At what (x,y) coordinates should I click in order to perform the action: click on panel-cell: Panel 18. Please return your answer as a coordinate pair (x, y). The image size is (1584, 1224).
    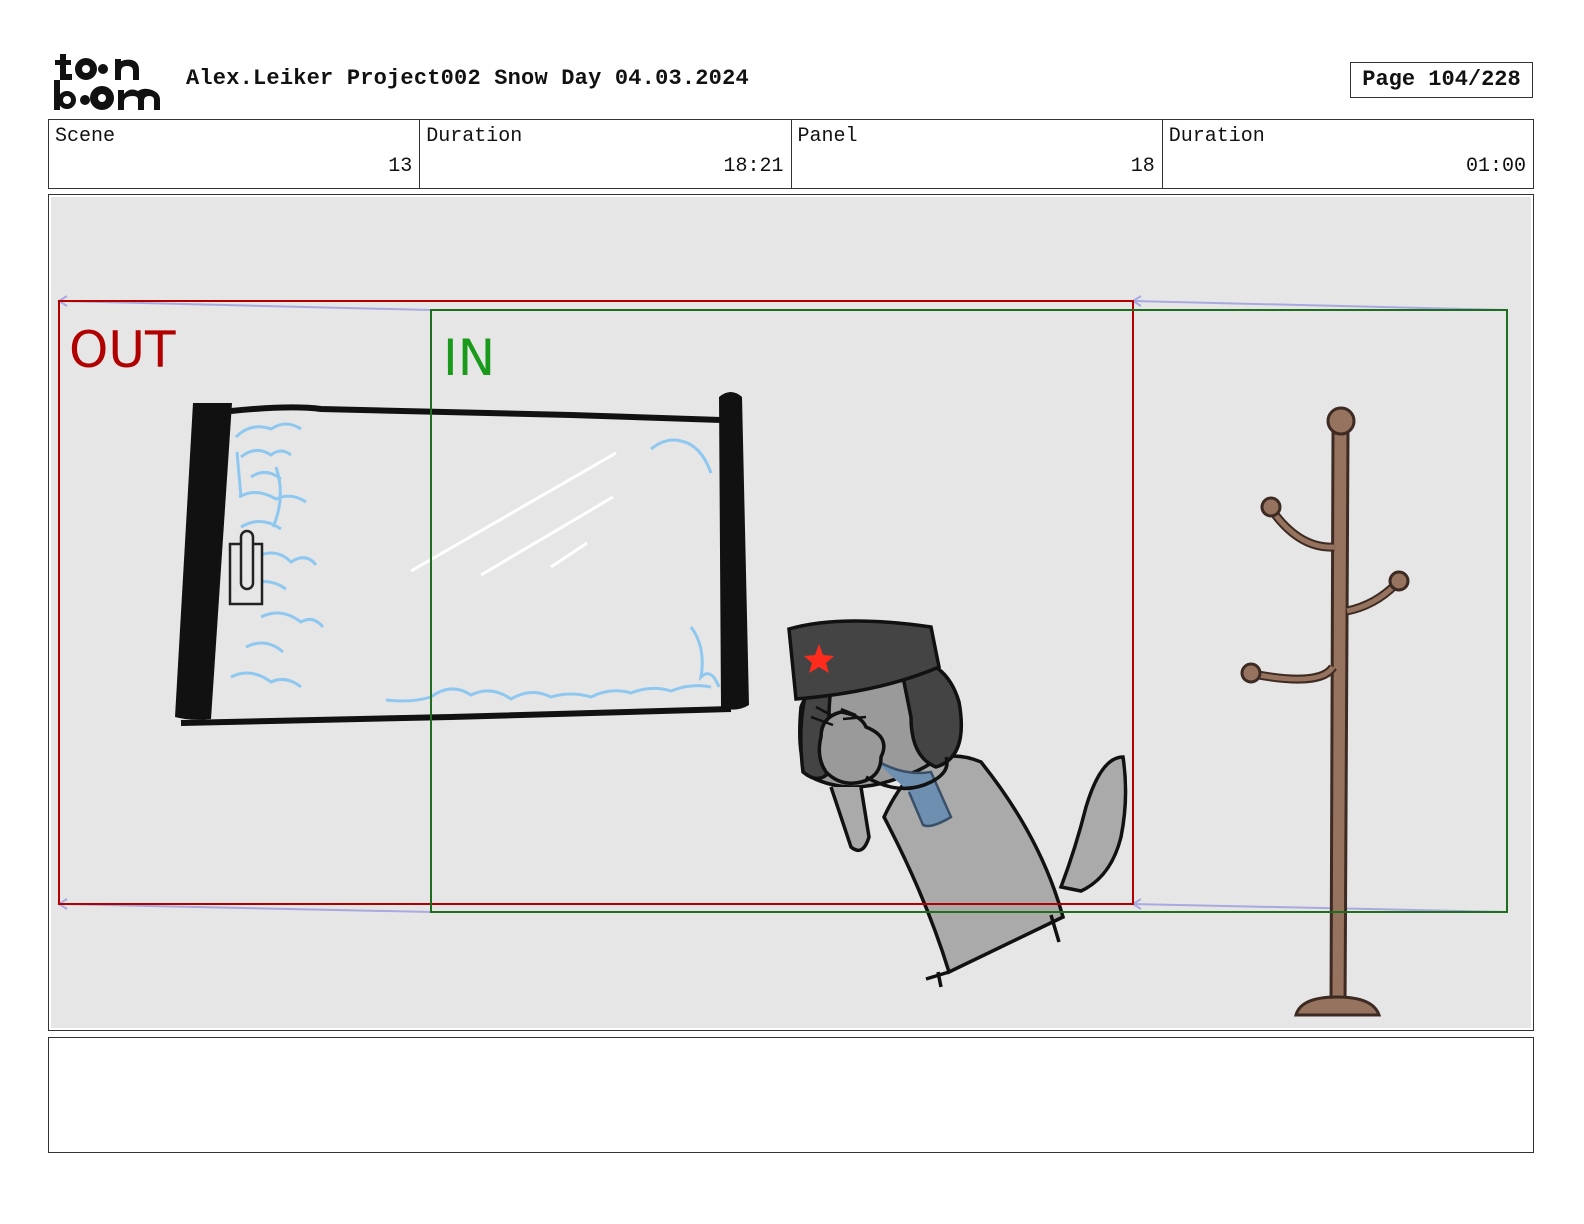
    Looking at the image, I should click on (977, 154).